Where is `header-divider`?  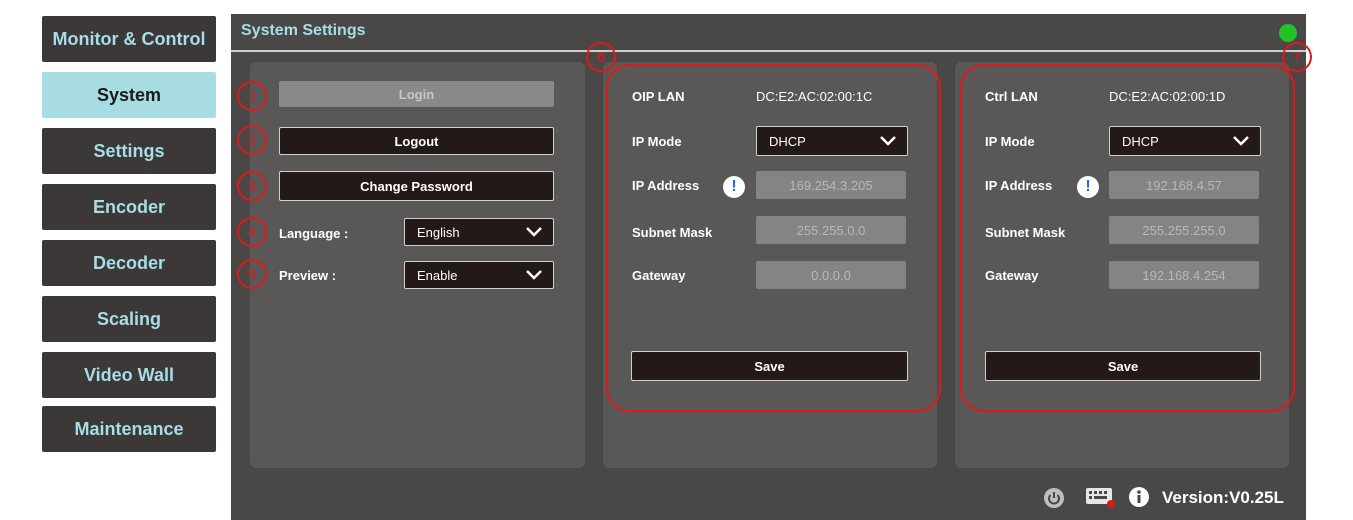
header-divider is located at coordinates (768, 51).